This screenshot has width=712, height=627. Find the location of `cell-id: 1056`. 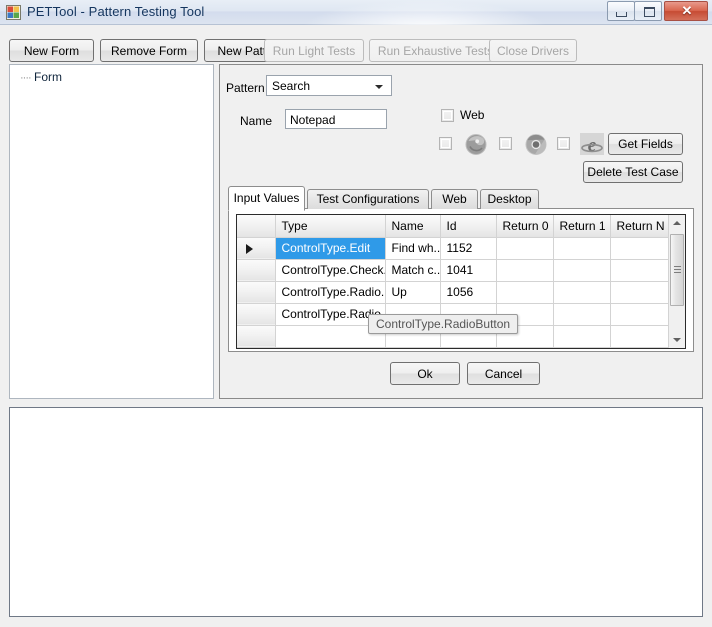

cell-id: 1056 is located at coordinates (468, 292).